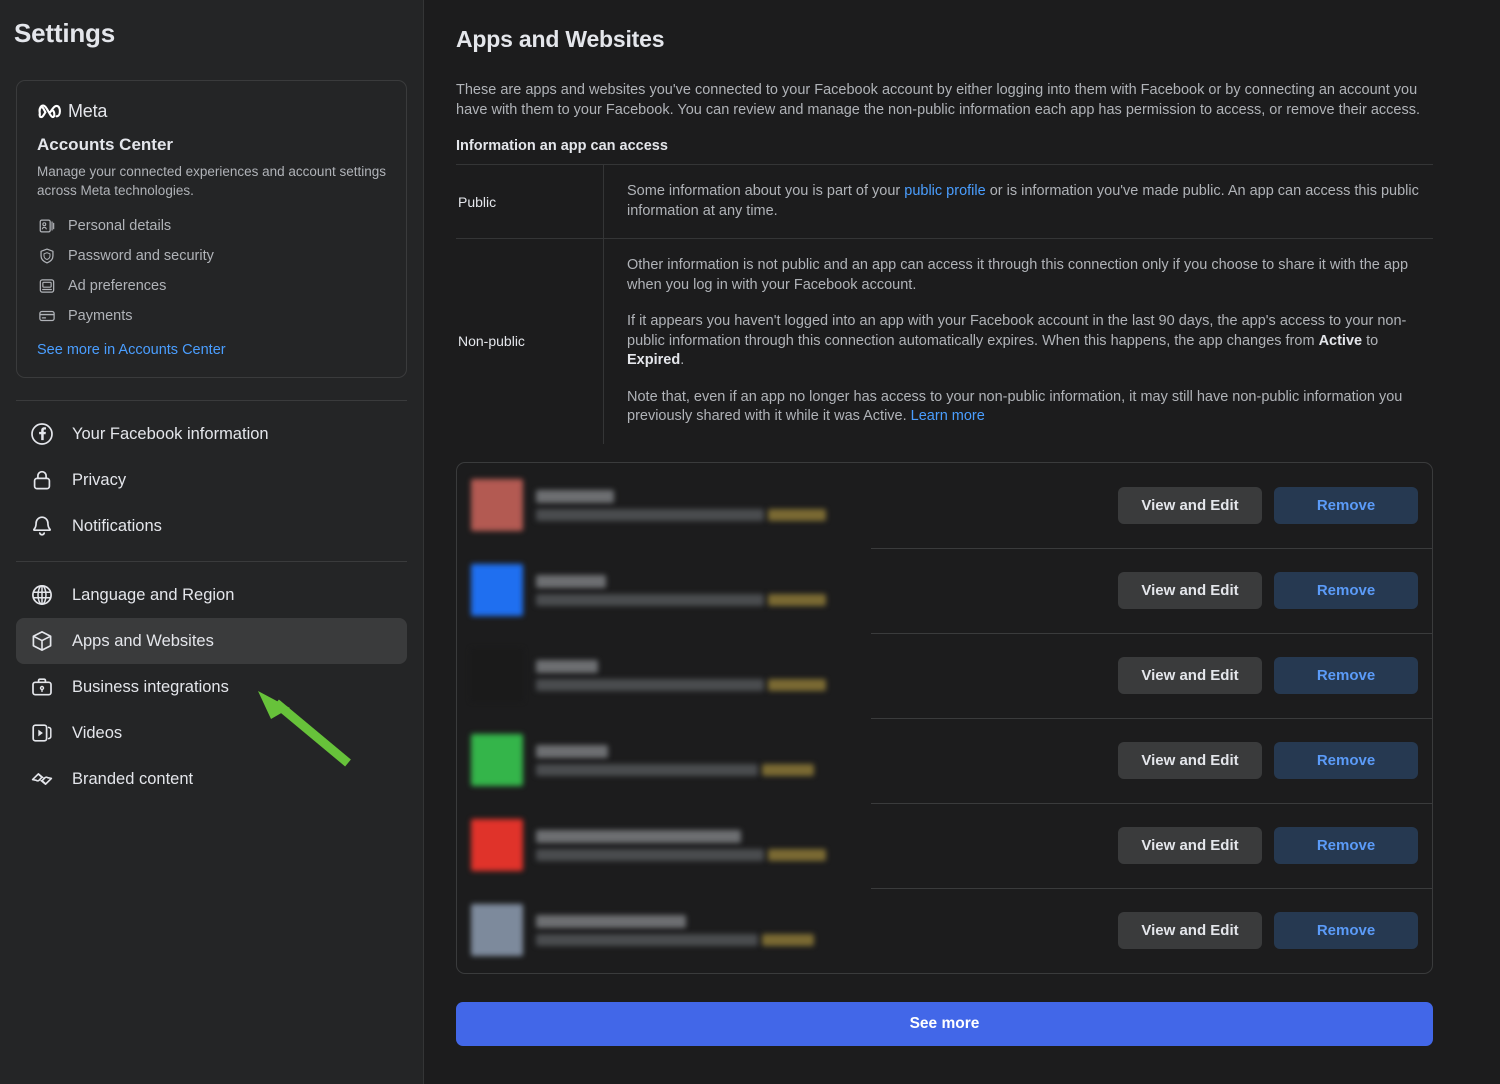 The height and width of the screenshot is (1084, 1500). Describe the element at coordinates (211, 316) in the screenshot. I see `accounts-center-item-payments: Payments` at that location.